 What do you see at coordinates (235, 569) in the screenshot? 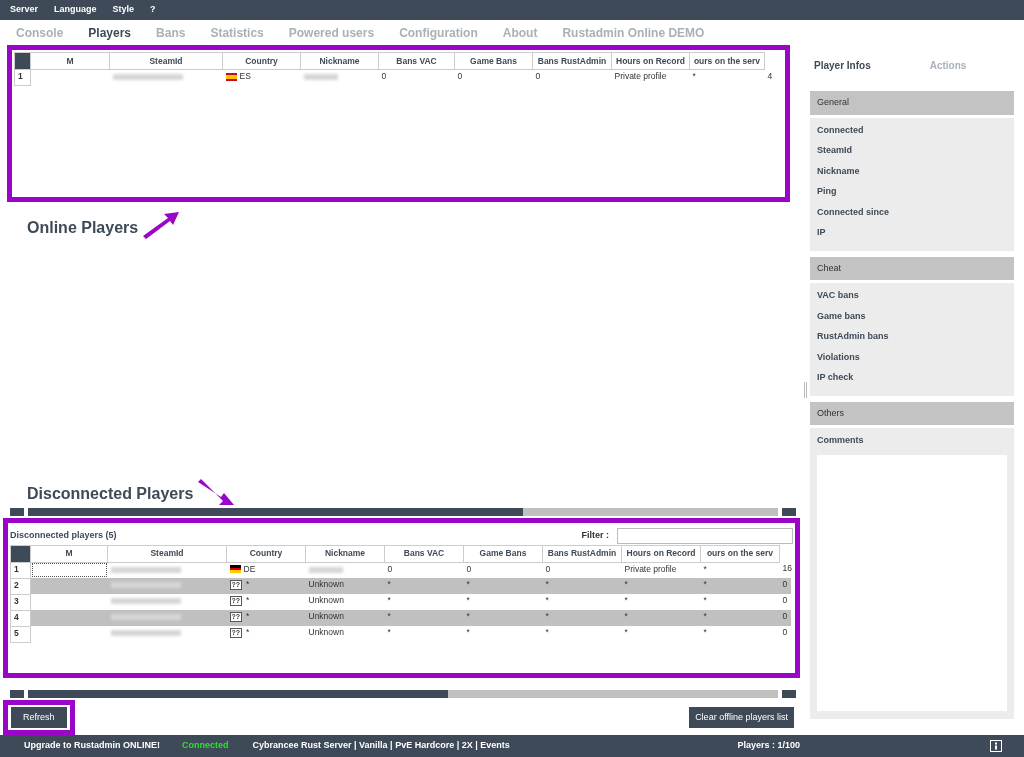
I see `germany-flag-icon` at bounding box center [235, 569].